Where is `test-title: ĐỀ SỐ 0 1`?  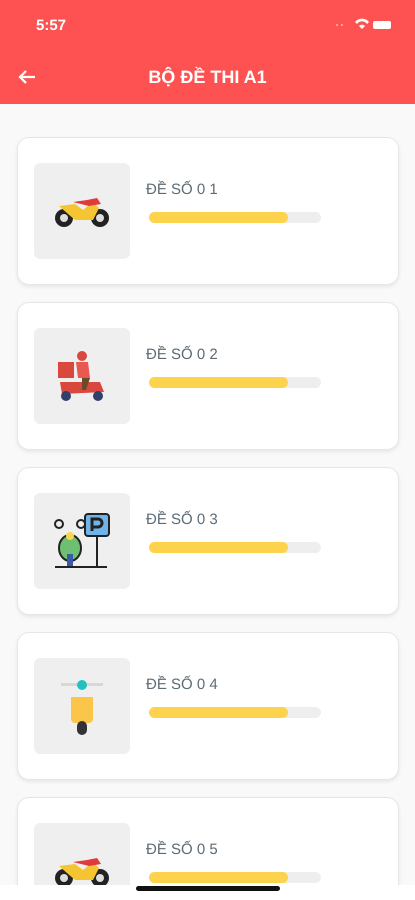 test-title: ĐỀ SỐ 0 1 is located at coordinates (182, 189).